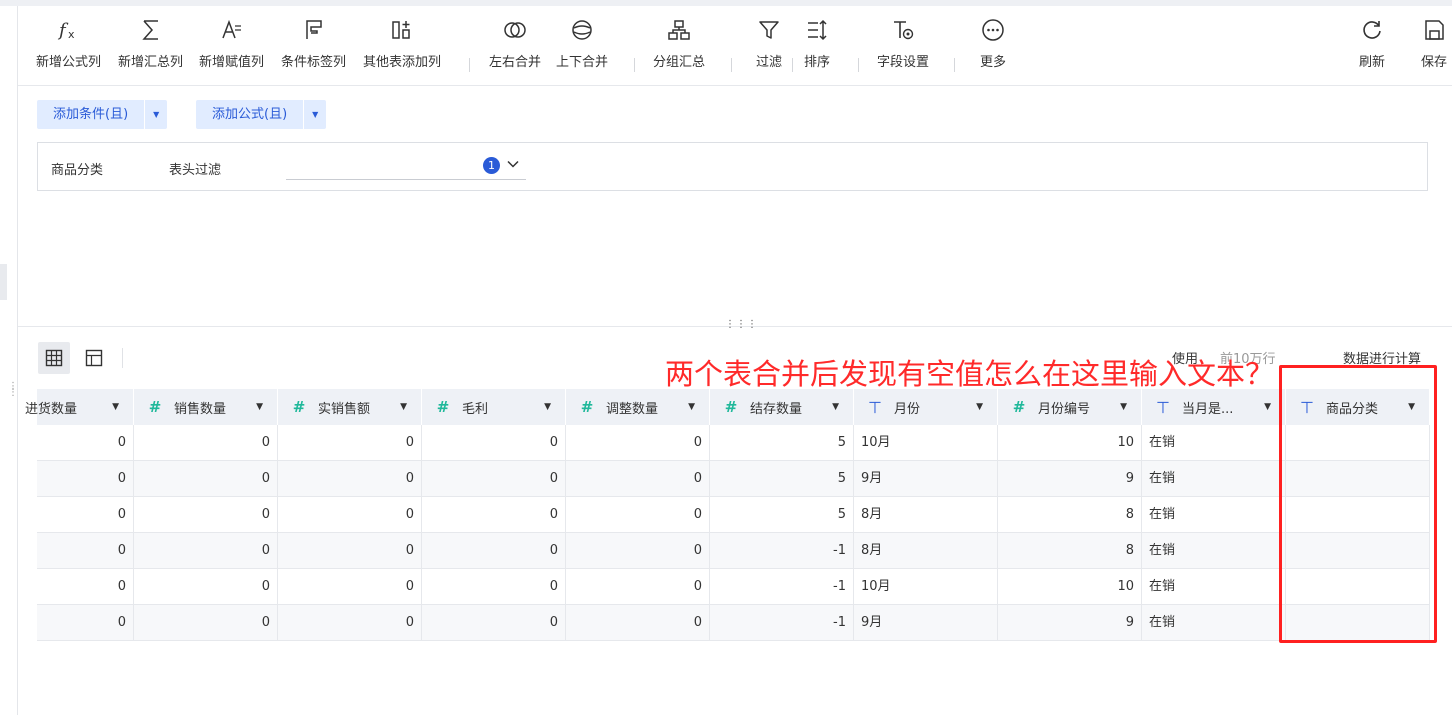 Image resolution: width=1452 pixels, height=715 pixels. Describe the element at coordinates (13, 393) in the screenshot. I see `drag-handle-icon: ⋮ ⋮` at that location.